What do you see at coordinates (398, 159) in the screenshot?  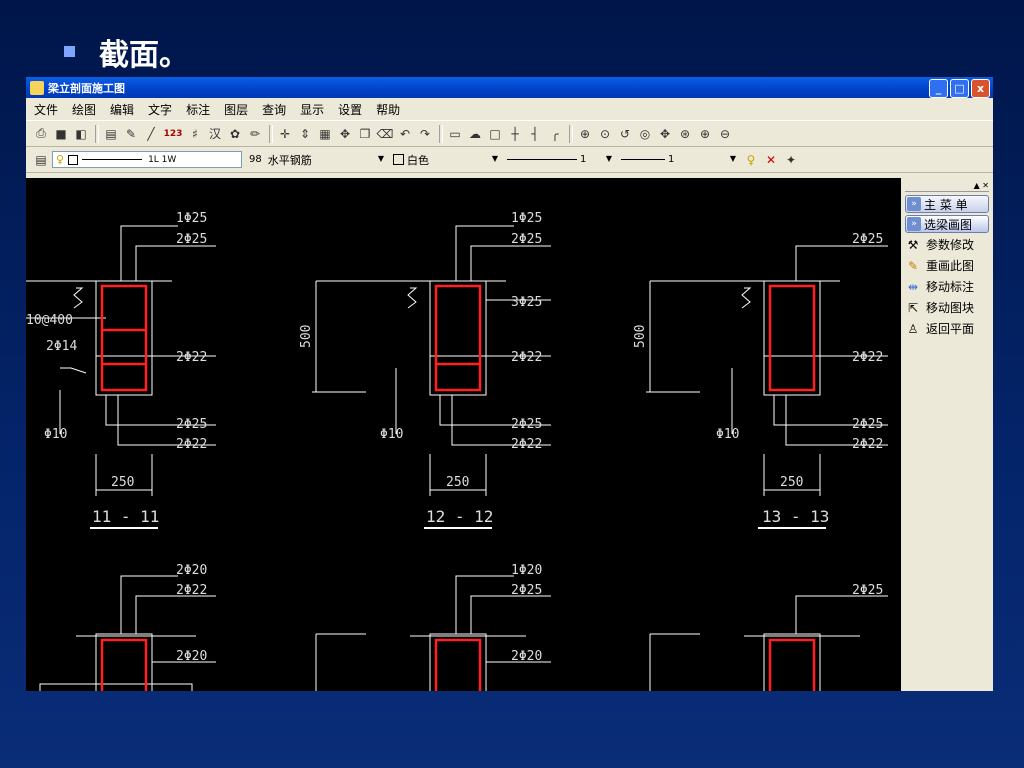 I see `color-swatch` at bounding box center [398, 159].